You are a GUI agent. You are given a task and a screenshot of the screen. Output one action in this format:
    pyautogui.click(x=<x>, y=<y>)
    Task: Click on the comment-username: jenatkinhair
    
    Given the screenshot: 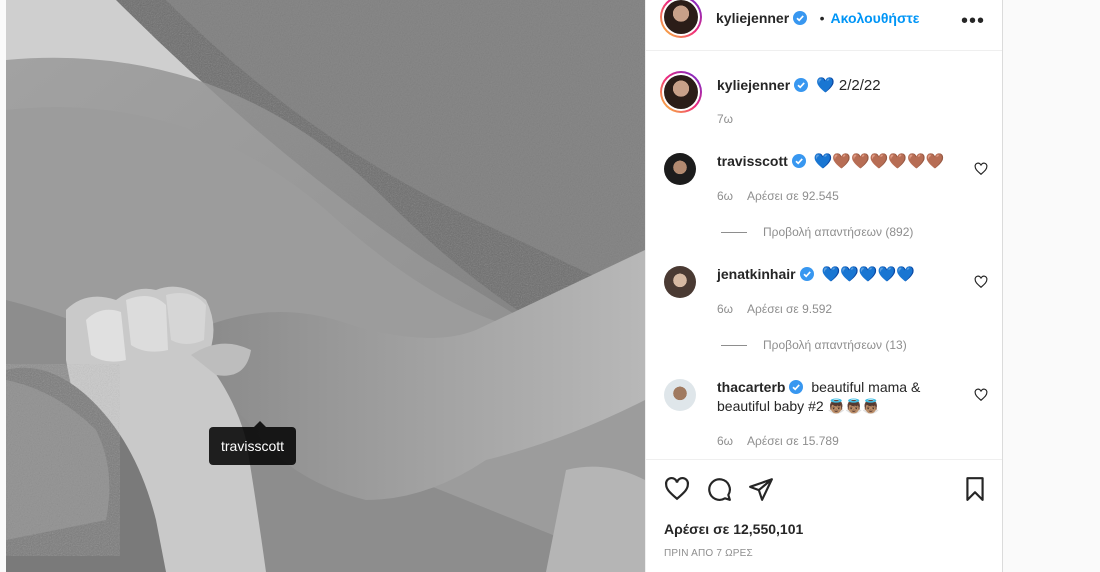 What is the action you would take?
    pyautogui.click(x=756, y=274)
    